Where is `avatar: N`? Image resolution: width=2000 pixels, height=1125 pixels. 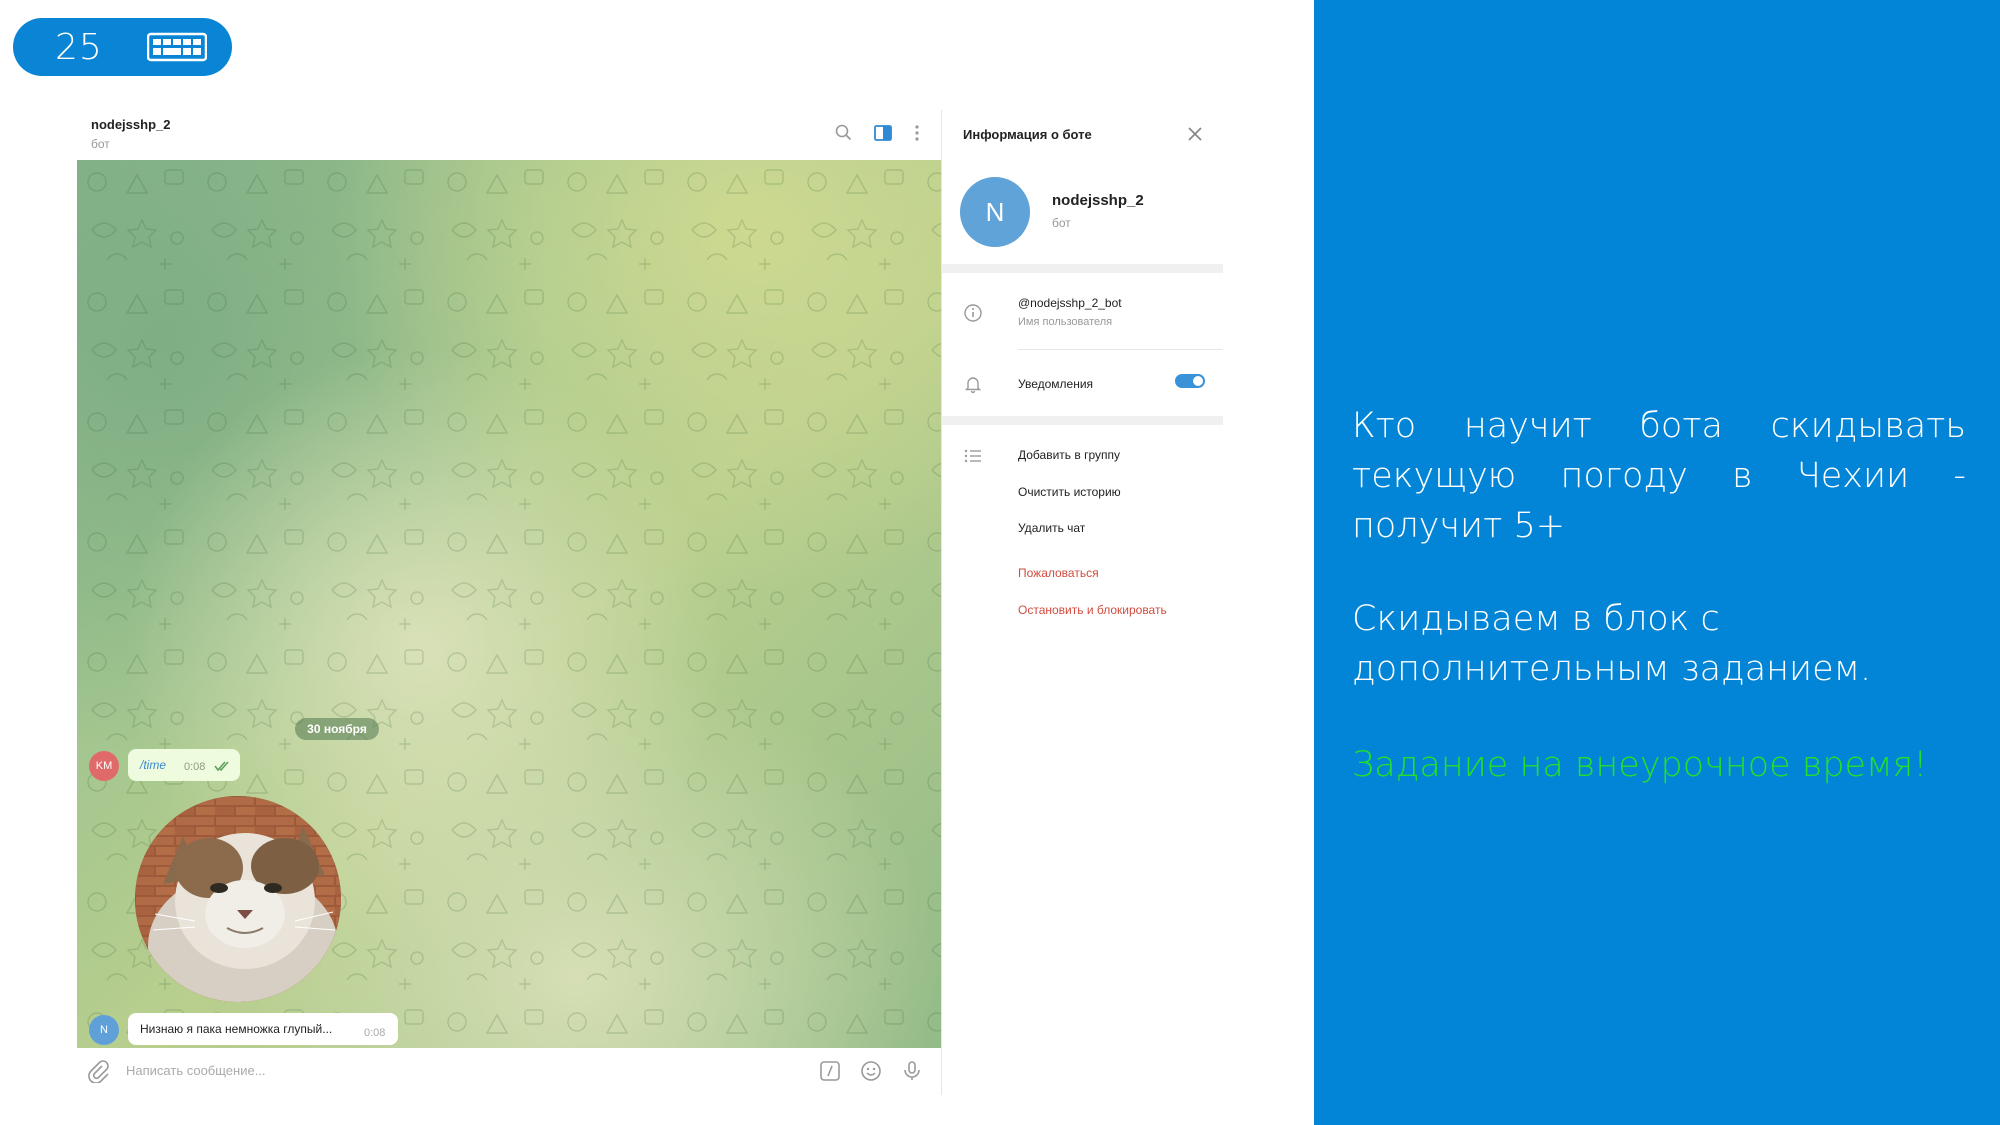 avatar: N is located at coordinates (104, 1030).